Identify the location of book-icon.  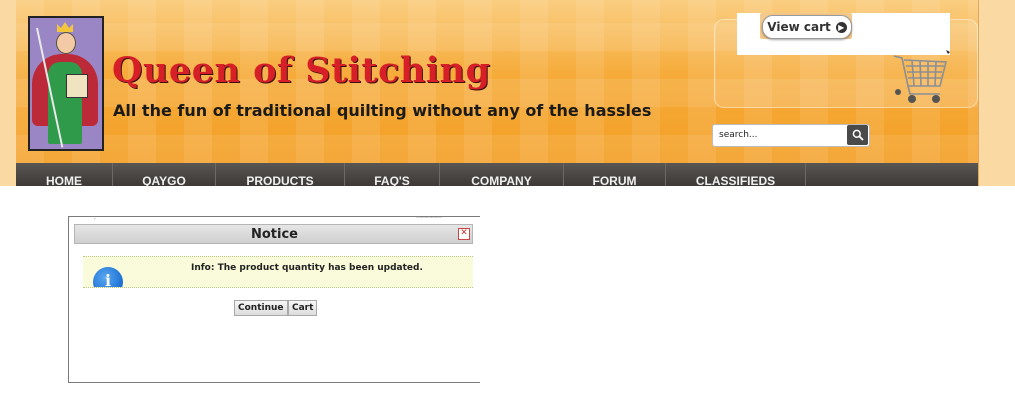
(77, 86).